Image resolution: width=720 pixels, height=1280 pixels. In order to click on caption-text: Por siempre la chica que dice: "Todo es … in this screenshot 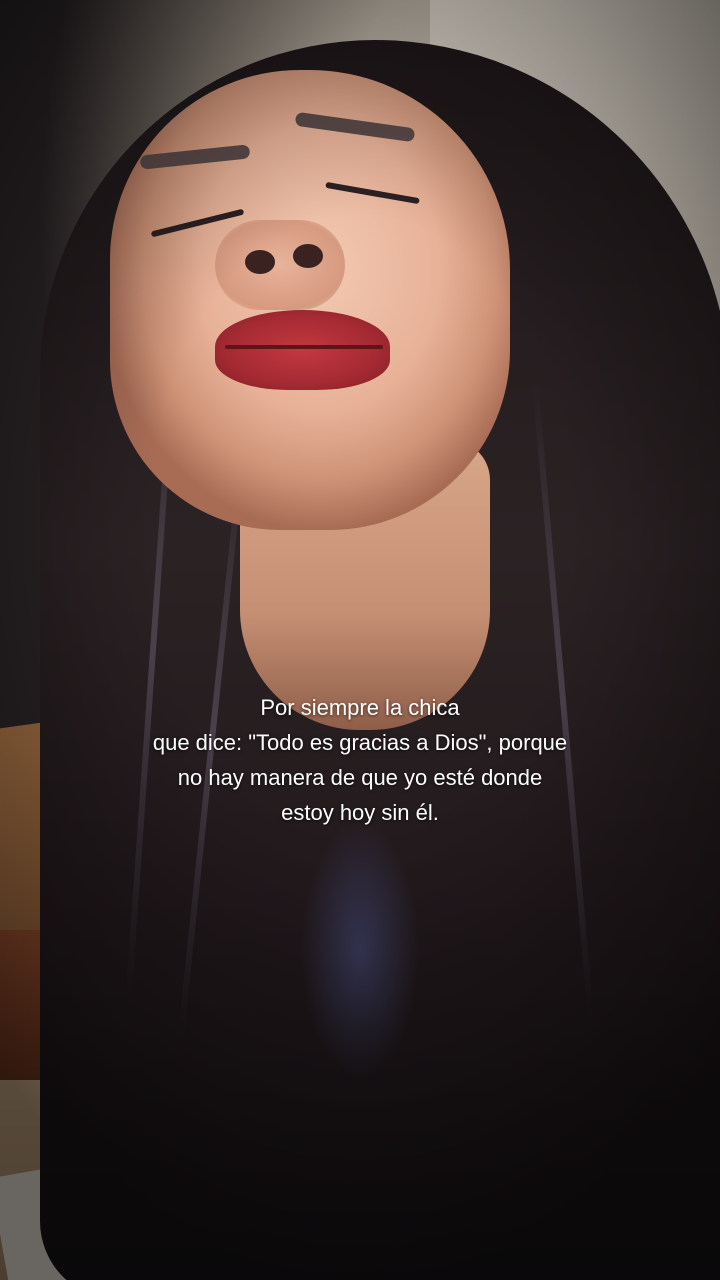, I will do `click(360, 760)`.